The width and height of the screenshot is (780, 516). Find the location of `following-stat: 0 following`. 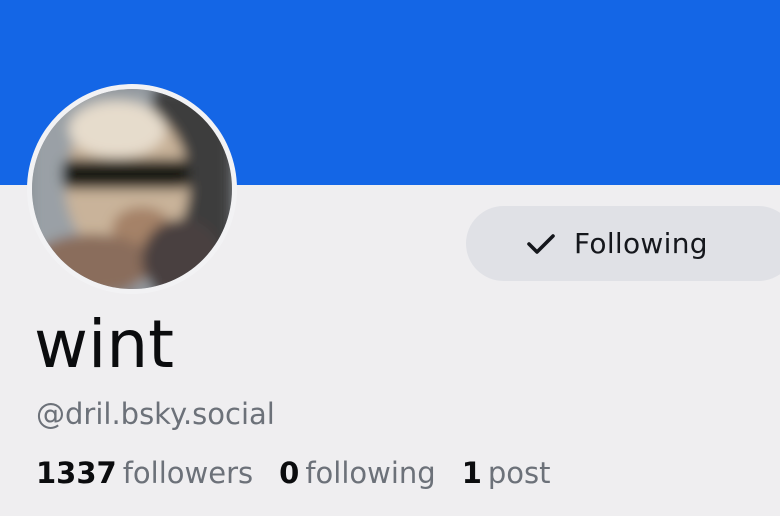

following-stat: 0 following is located at coordinates (357, 473).